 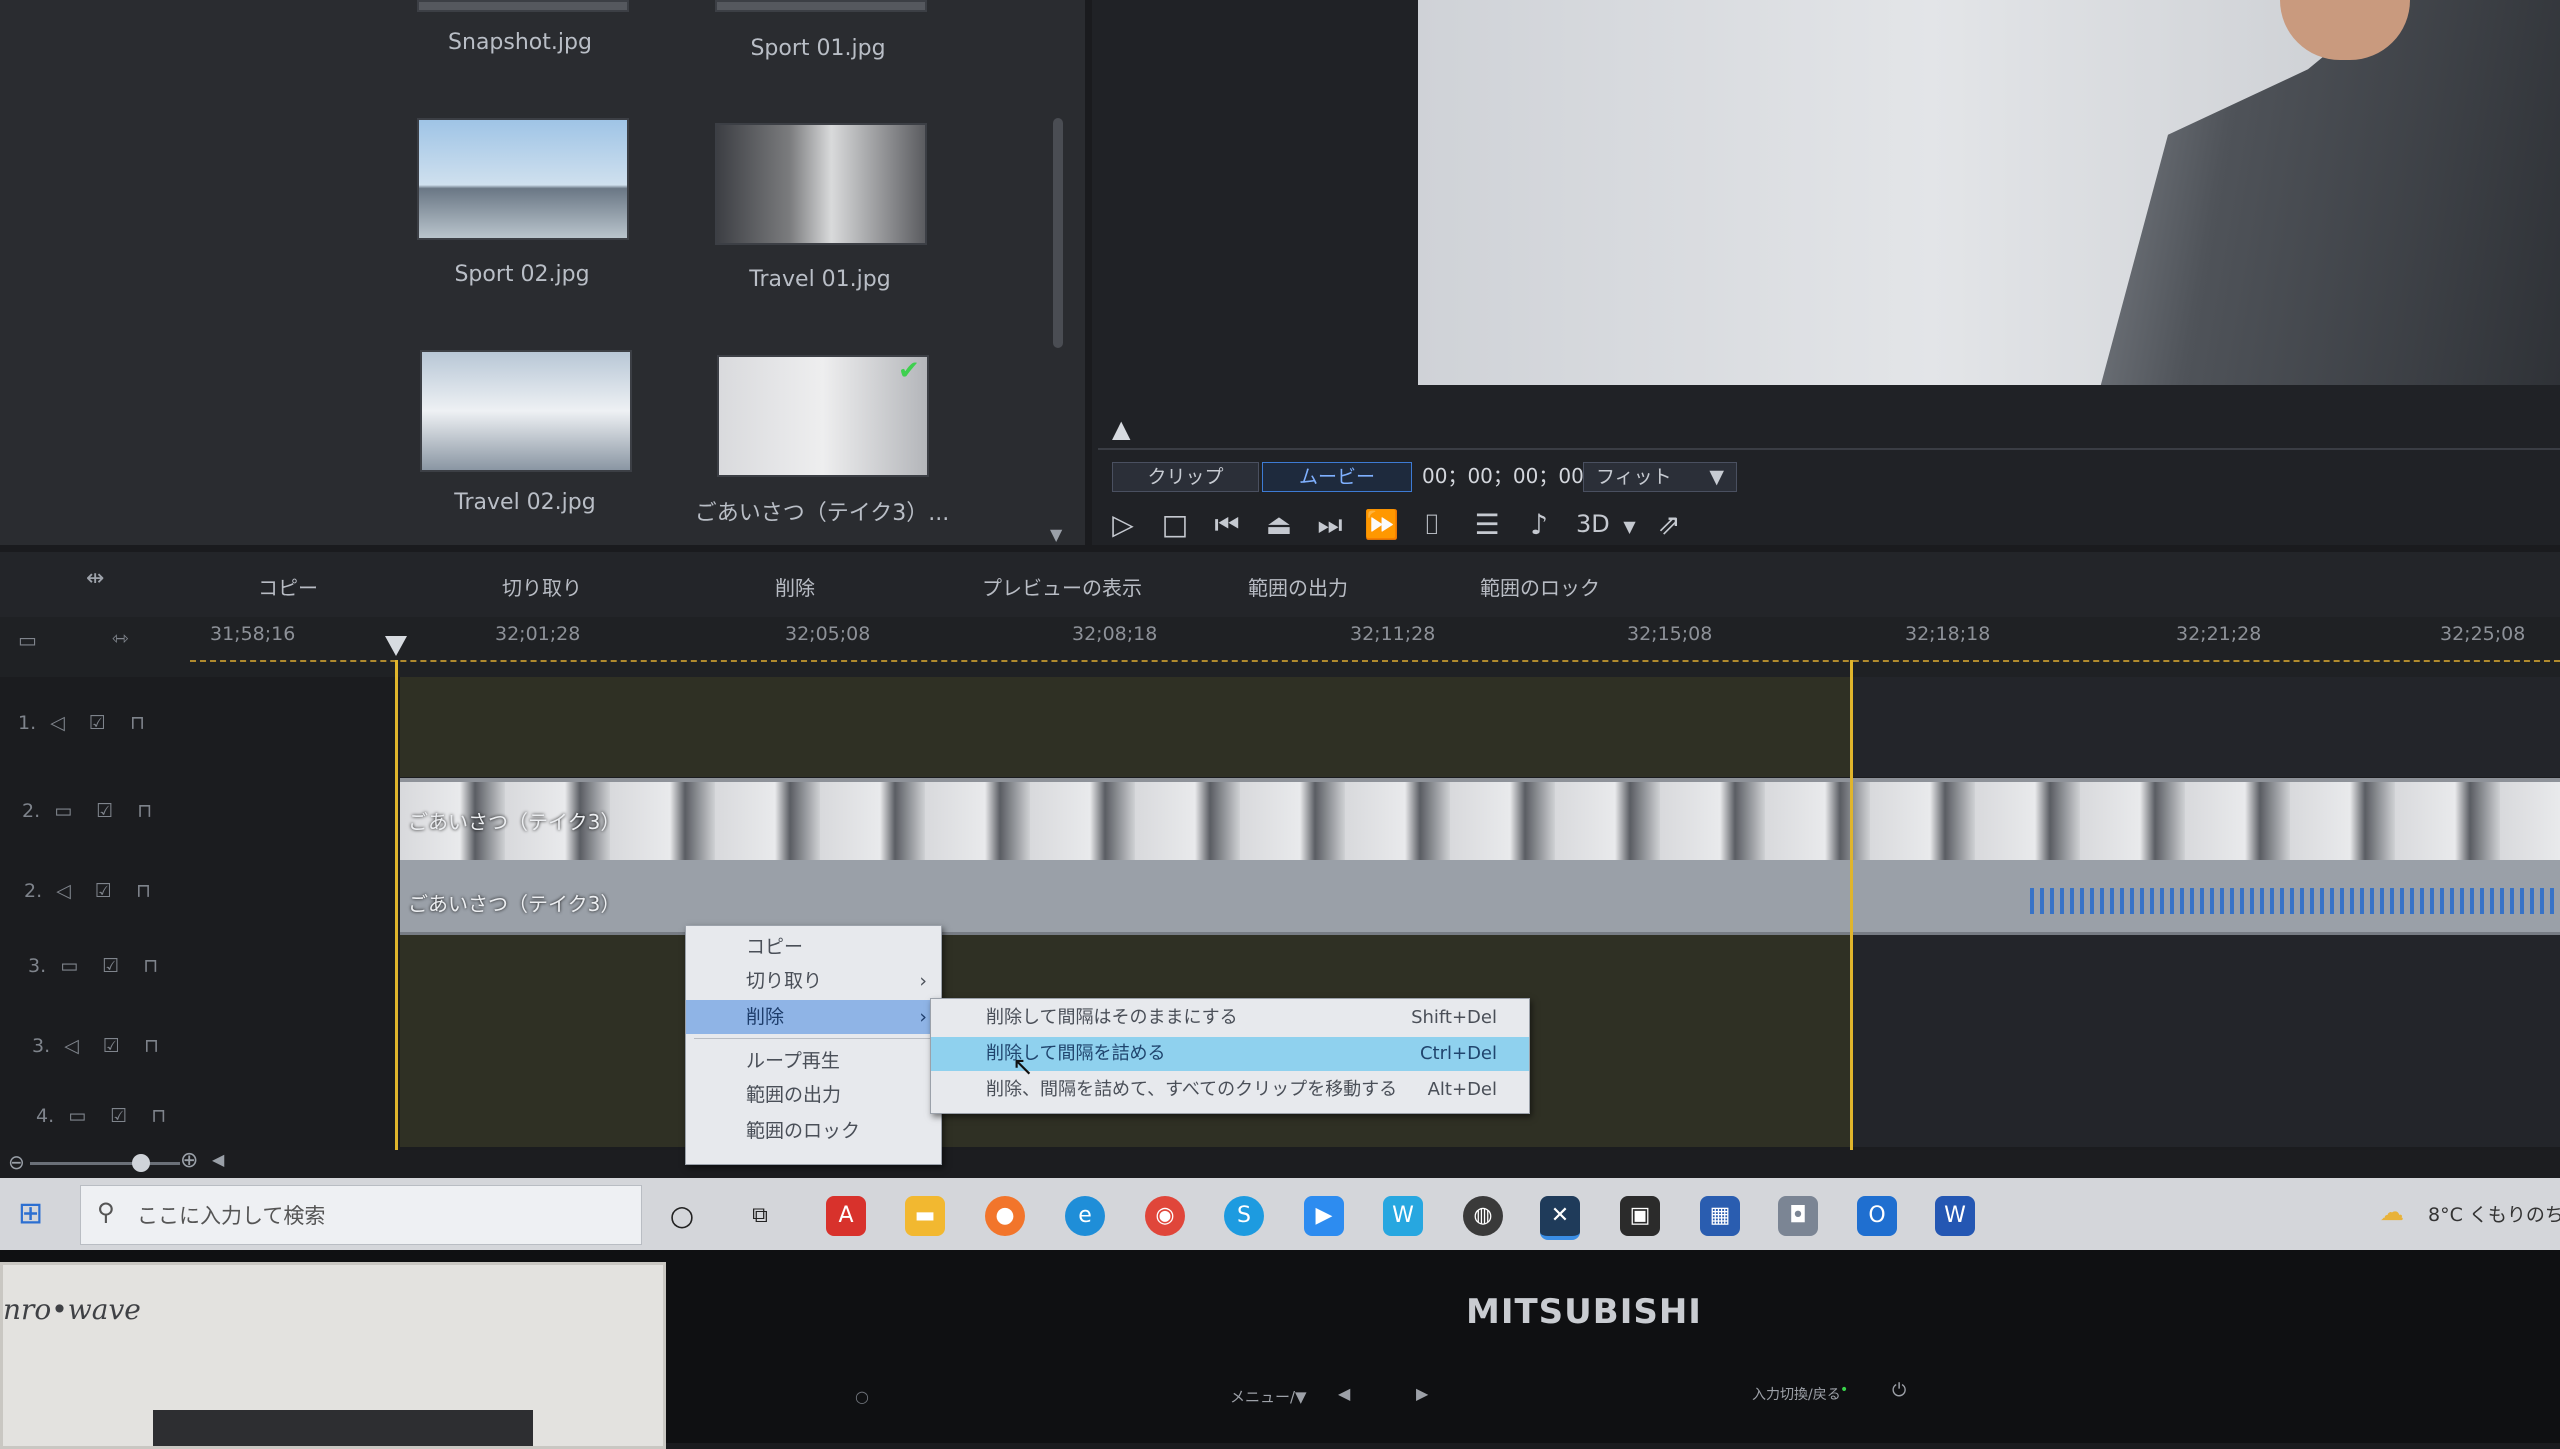 What do you see at coordinates (1121, 429) in the screenshot?
I see `playhead-marker-icon: ▲` at bounding box center [1121, 429].